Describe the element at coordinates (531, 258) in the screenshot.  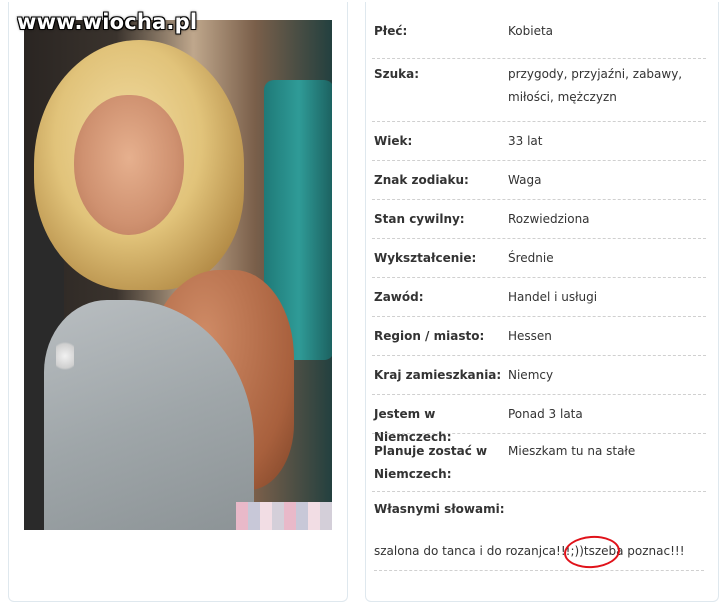
I see `detail-value: Średnie` at that location.